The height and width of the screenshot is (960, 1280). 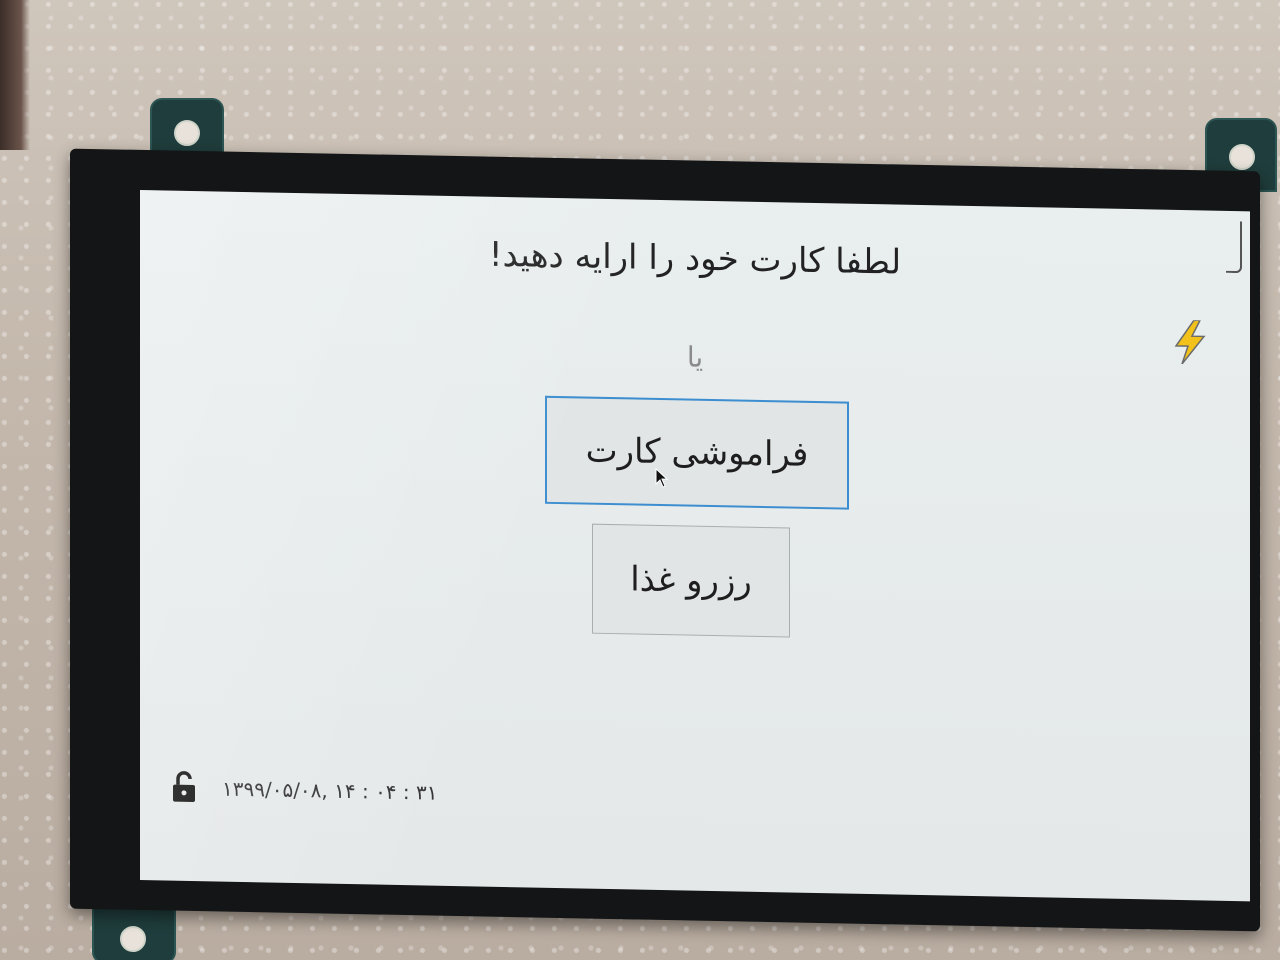 I want to click on datetime-readout: ۱۳۹۹/۰۵/۰۸, ۱۴ : ۰۴ : ۳۱, so click(x=330, y=790).